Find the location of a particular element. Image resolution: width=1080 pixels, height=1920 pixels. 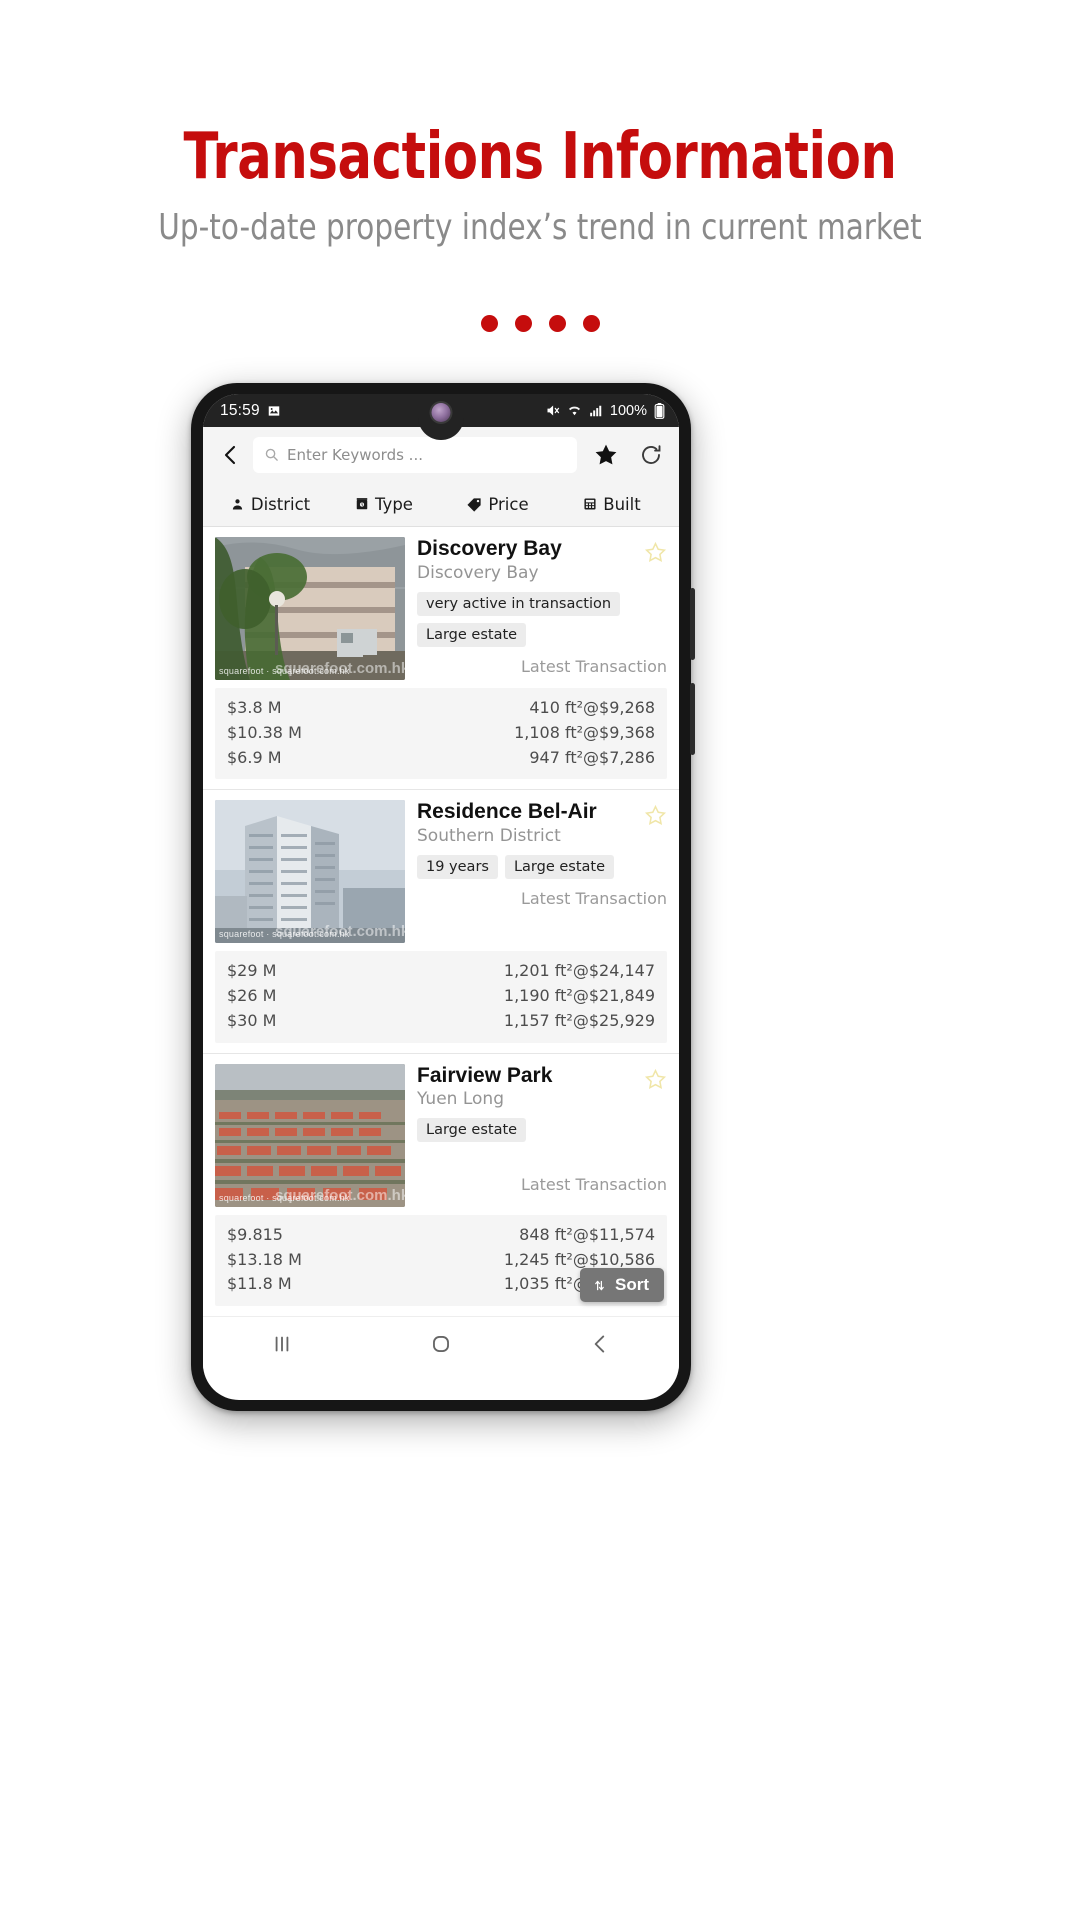

listing-district: Discovery Bay is located at coordinates (478, 572).